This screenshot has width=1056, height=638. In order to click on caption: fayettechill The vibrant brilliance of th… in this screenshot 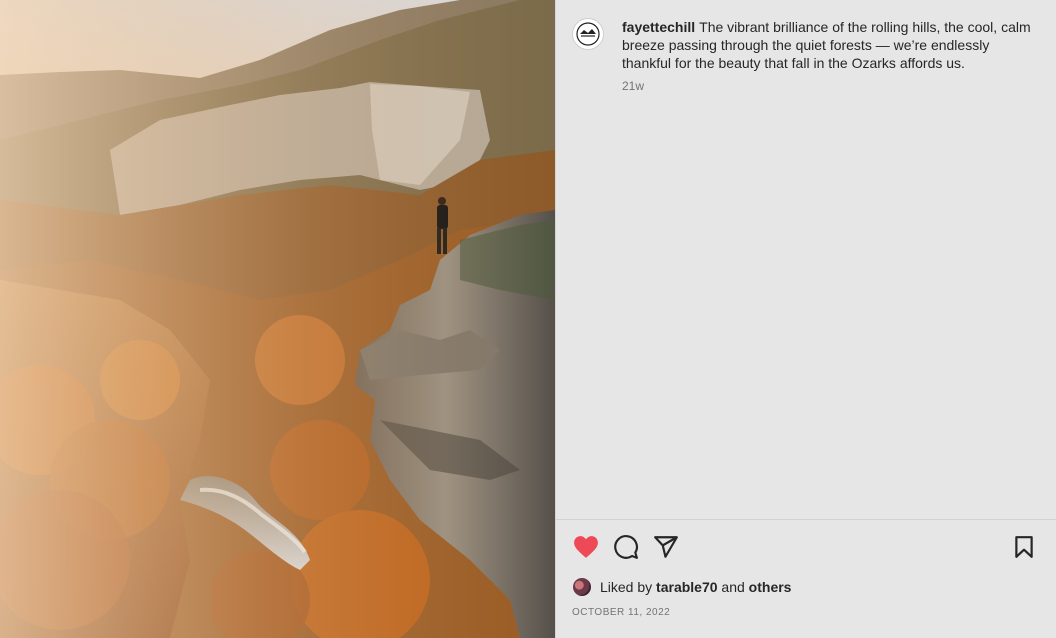, I will do `click(807, 55)`.